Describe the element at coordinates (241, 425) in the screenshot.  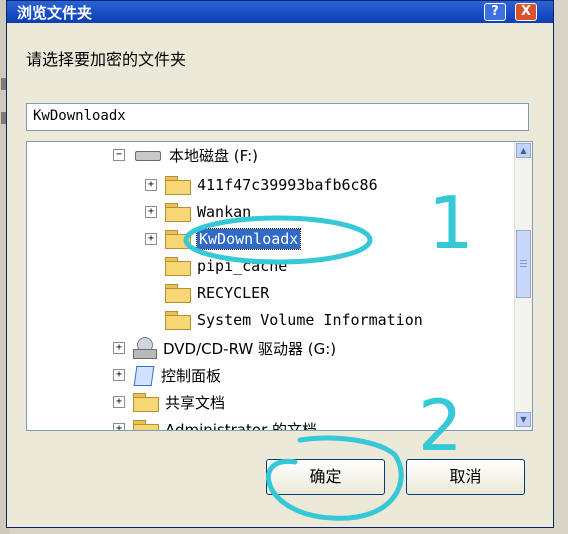
I see `tree-item-label: Administrator 的文档` at that location.